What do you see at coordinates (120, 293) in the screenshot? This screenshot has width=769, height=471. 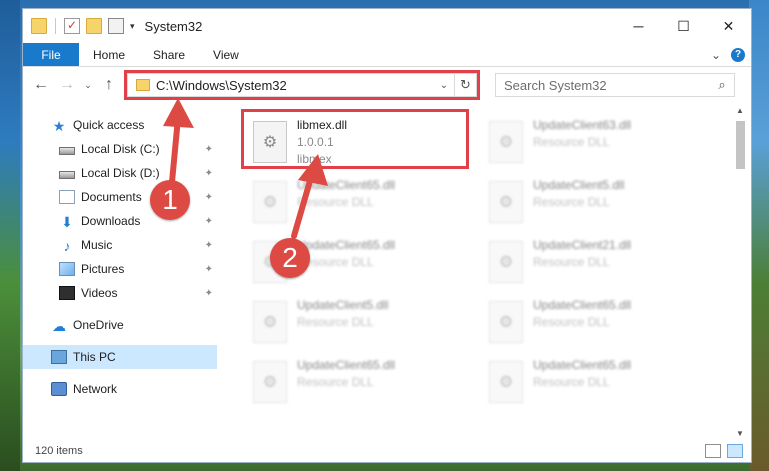 I see `sidebar-item-videos: Videos ✦` at bounding box center [120, 293].